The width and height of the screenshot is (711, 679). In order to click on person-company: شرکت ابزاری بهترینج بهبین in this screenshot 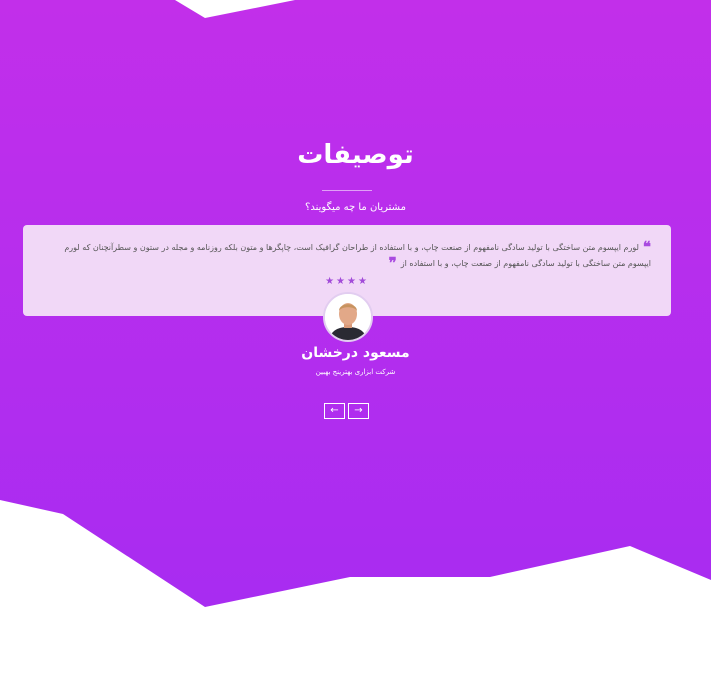, I will do `click(355, 372)`.